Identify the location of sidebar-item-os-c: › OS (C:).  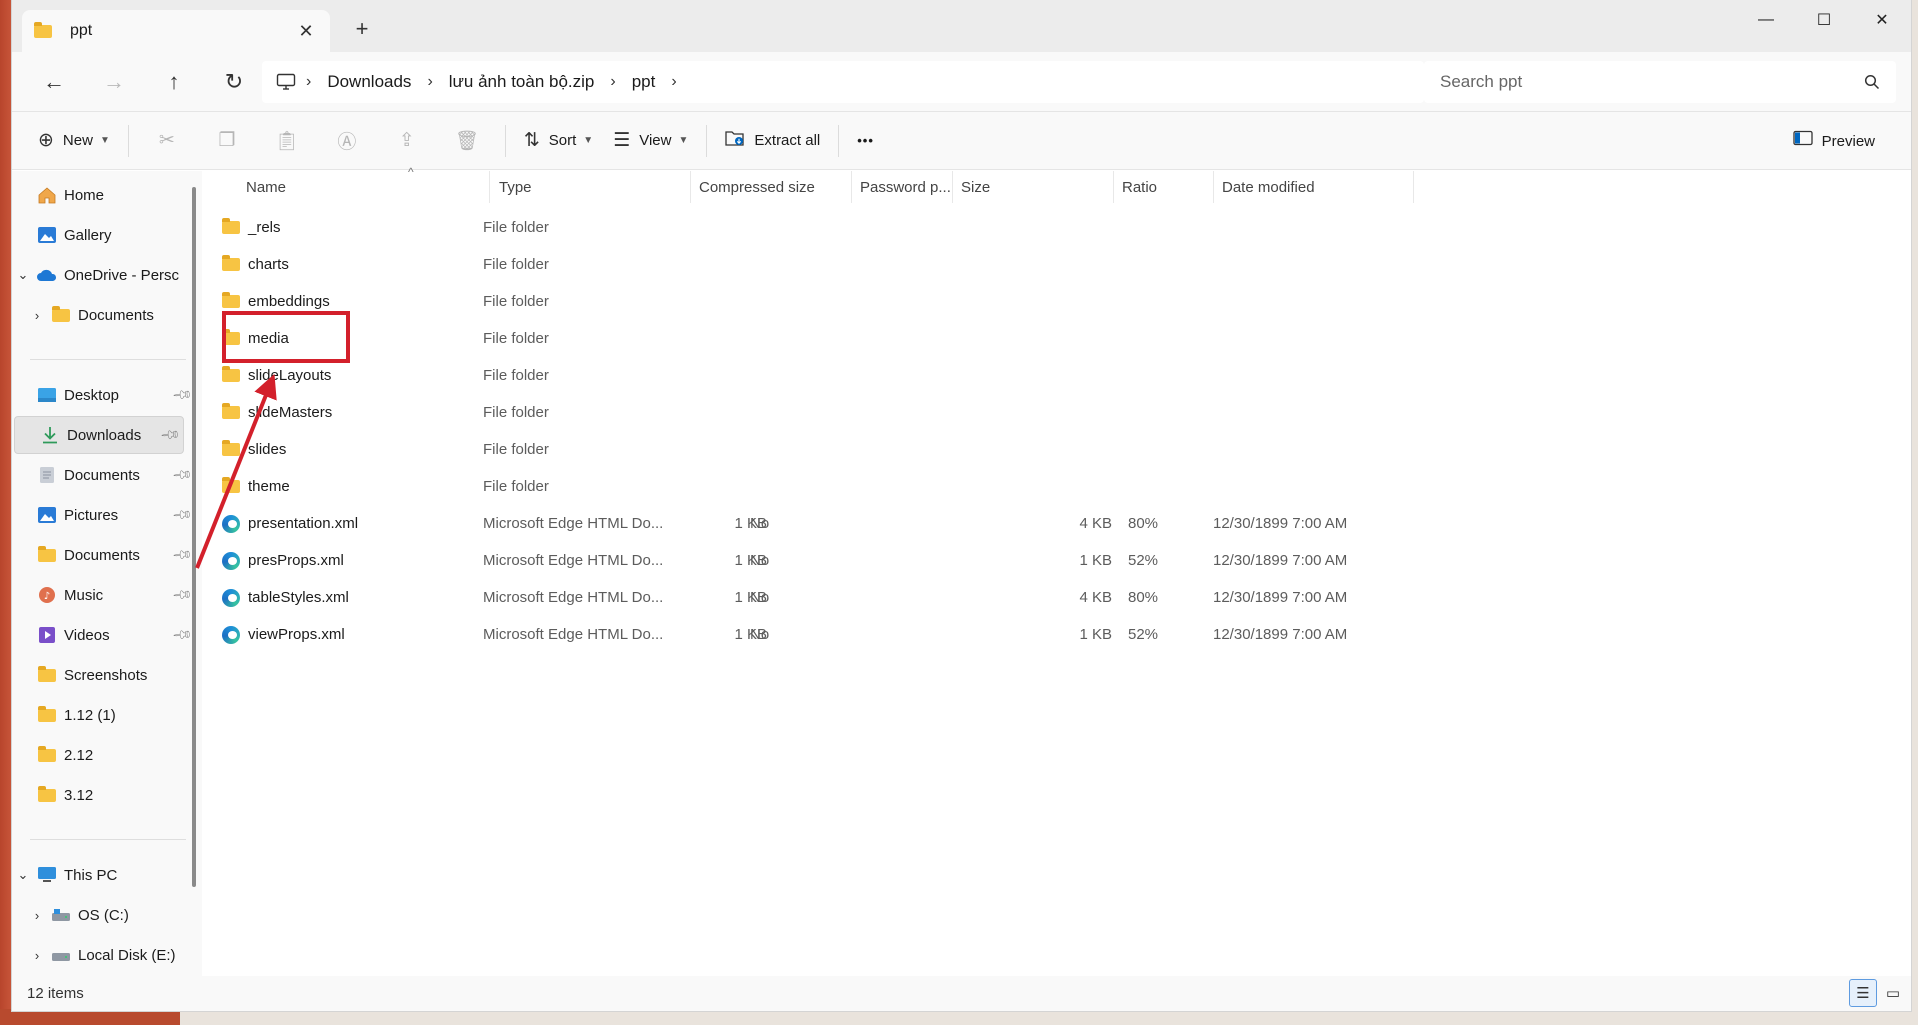
(103, 915).